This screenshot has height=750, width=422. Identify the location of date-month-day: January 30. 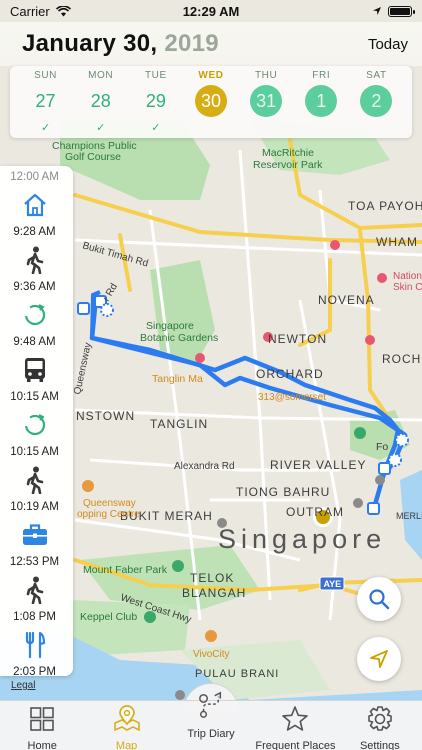
(86, 43).